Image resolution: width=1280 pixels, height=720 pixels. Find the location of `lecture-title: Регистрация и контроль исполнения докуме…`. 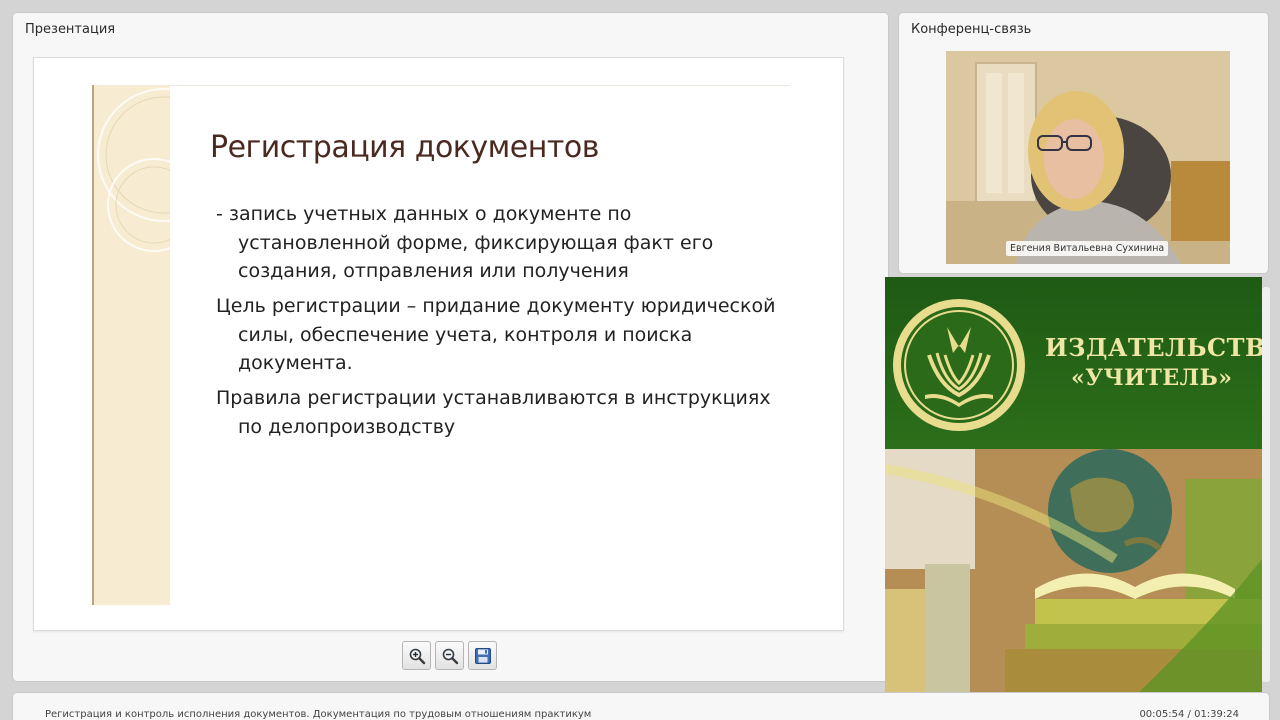

lecture-title: Регистрация и контроль исполнения докуме… is located at coordinates (318, 714).